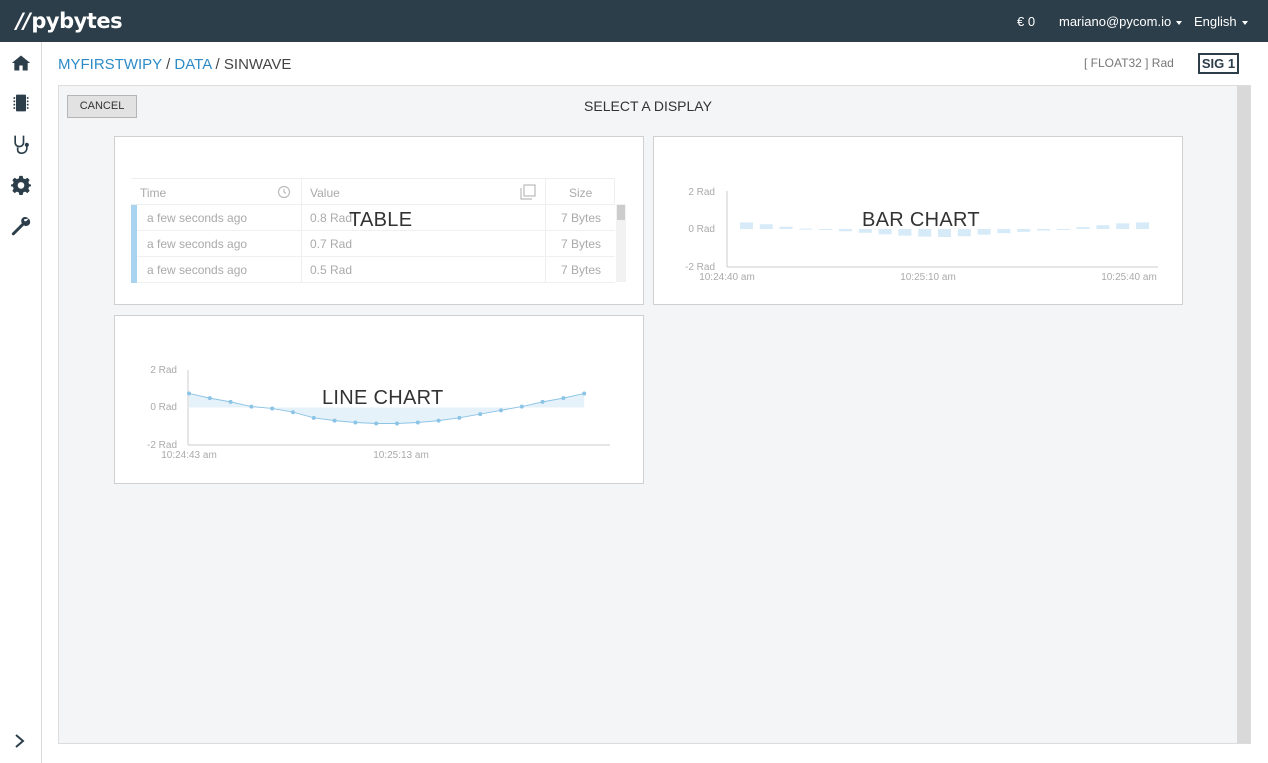  What do you see at coordinates (401, 455) in the screenshot?
I see `x-tick-label: 10:25:13 am` at bounding box center [401, 455].